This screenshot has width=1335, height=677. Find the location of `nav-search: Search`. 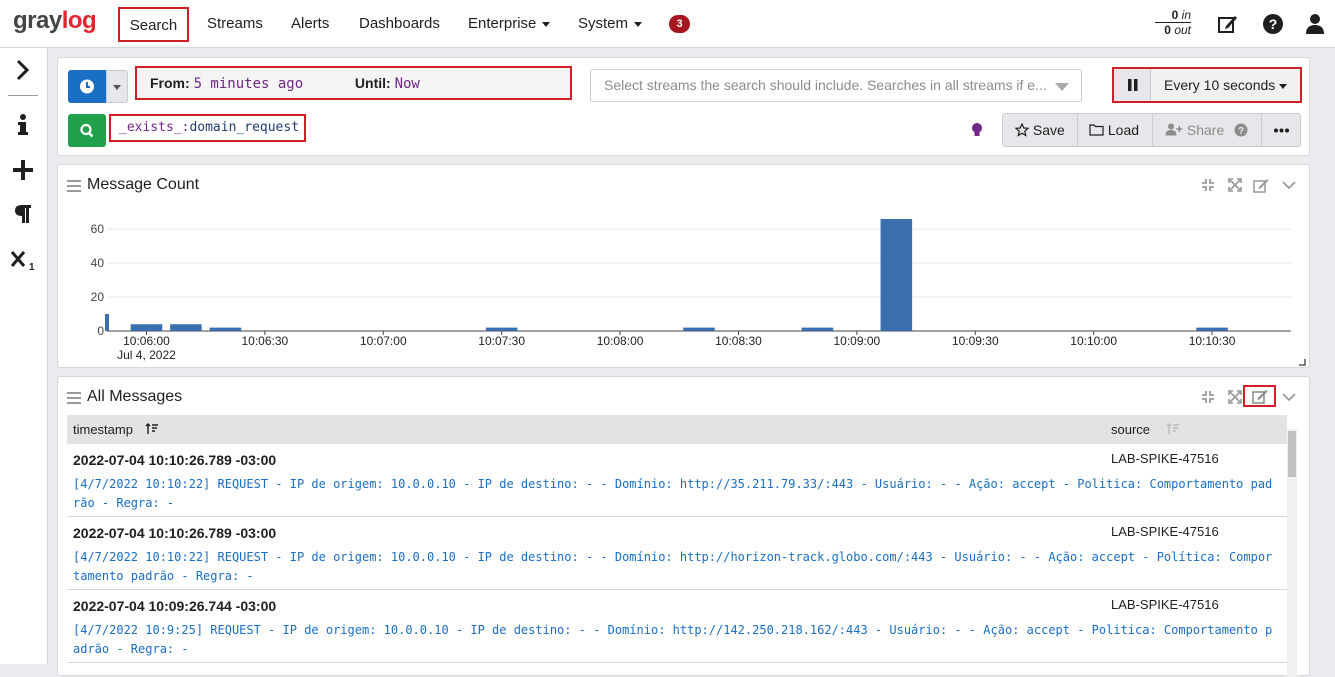

nav-search: Search is located at coordinates (153, 24).